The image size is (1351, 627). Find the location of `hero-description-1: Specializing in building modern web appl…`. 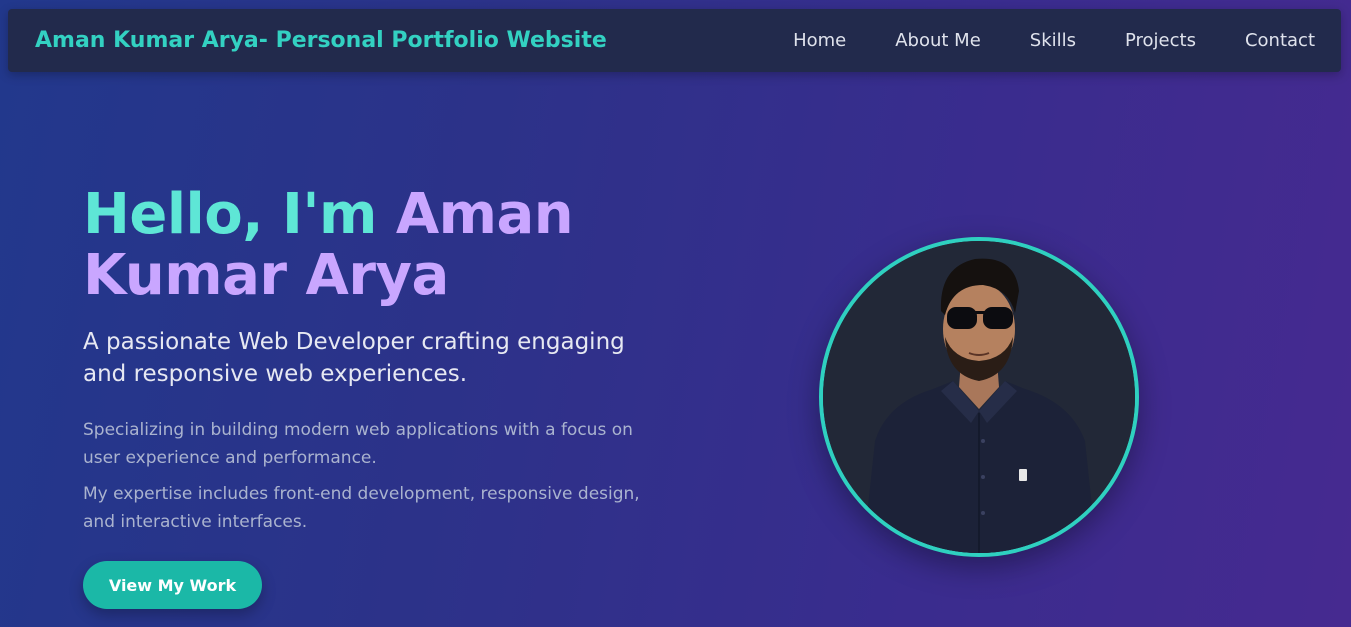

hero-description-1: Specializing in building modern web appl… is located at coordinates (358, 444).